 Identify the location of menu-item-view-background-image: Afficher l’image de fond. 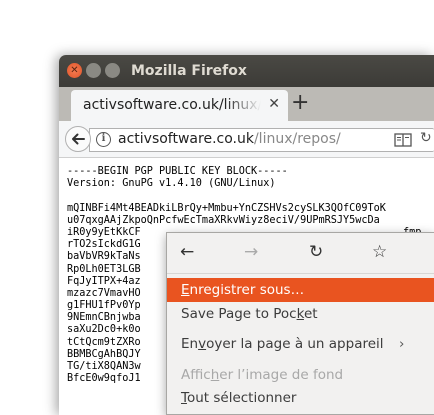
(300, 375).